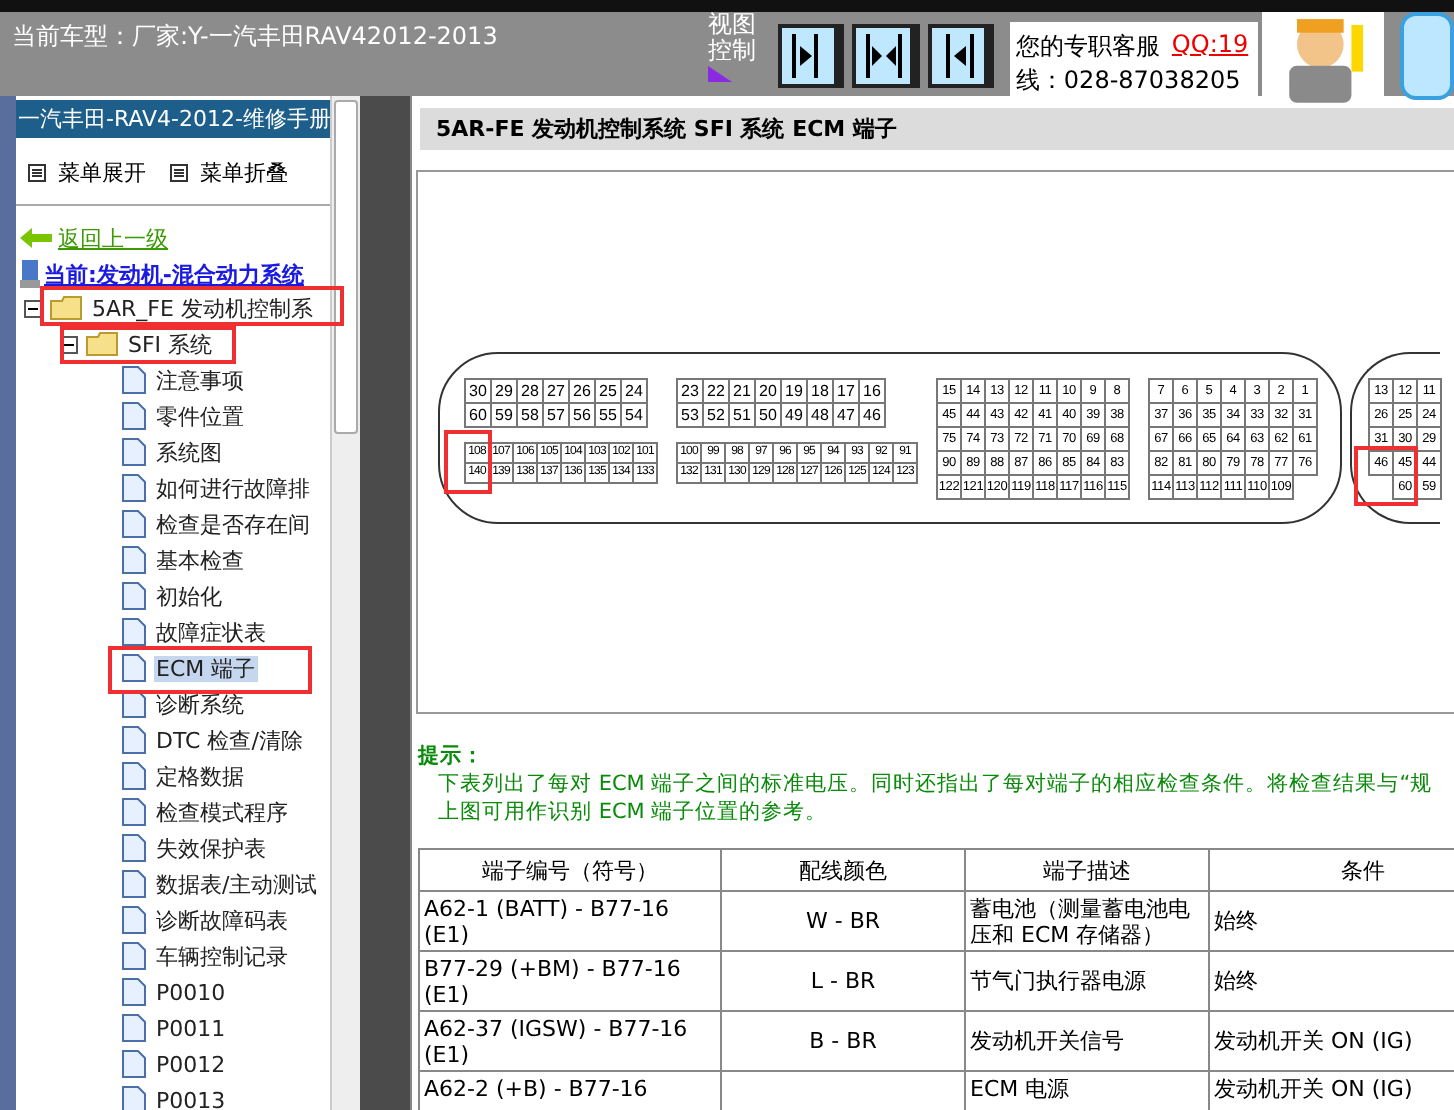 The height and width of the screenshot is (1110, 1454). I want to click on pin-number: 24, so click(634, 391).